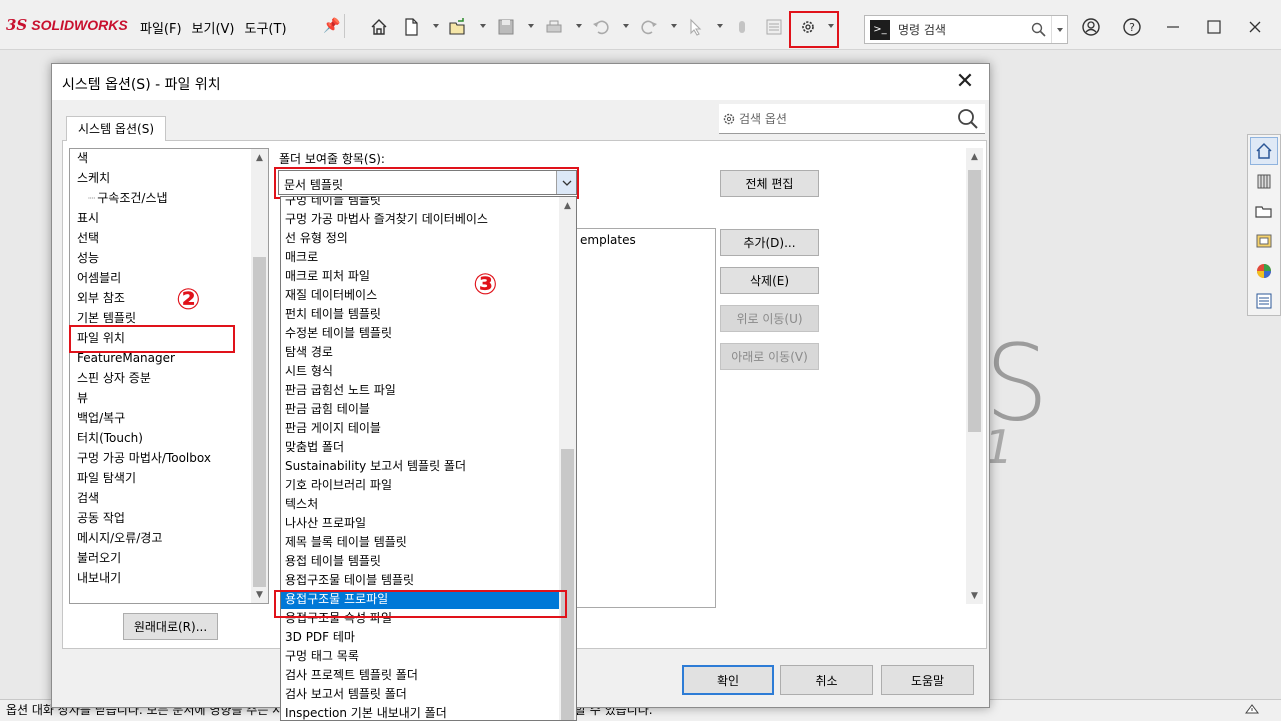  I want to click on dropdown-option: 검사 프로젝트 템플릿 폴더, so click(428, 675).